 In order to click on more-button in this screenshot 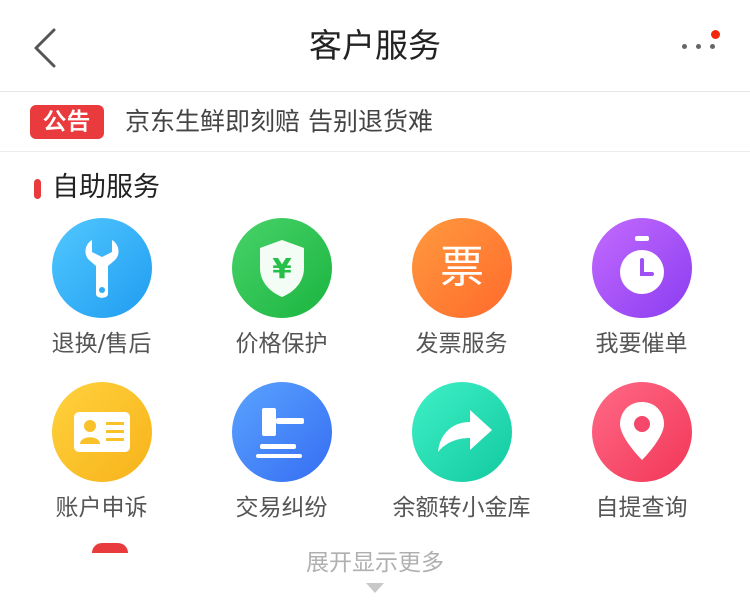, I will do `click(700, 43)`.